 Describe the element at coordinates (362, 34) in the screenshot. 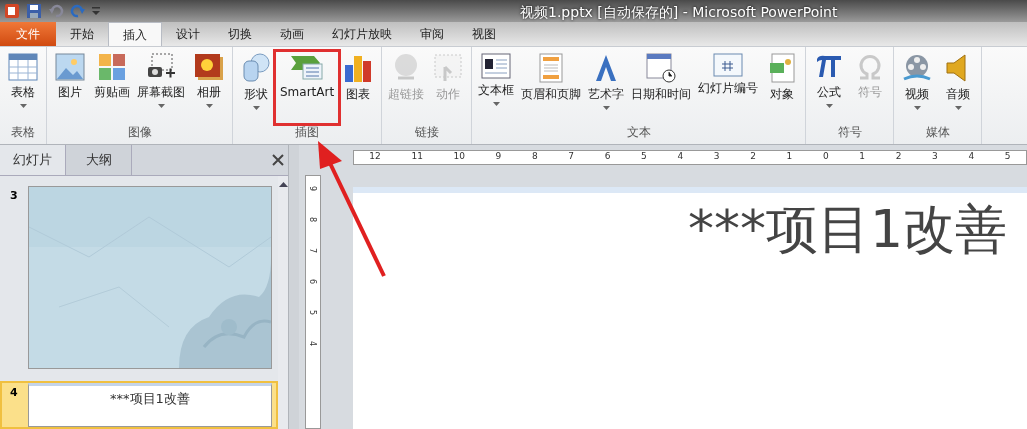

I see `ribbon-tab: 幻灯片放映` at that location.